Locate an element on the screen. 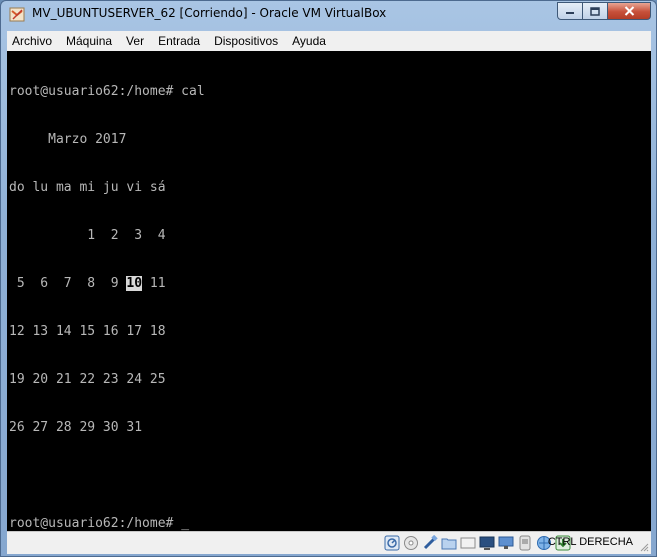 The height and width of the screenshot is (557, 657). optical-drive-icon is located at coordinates (411, 543).